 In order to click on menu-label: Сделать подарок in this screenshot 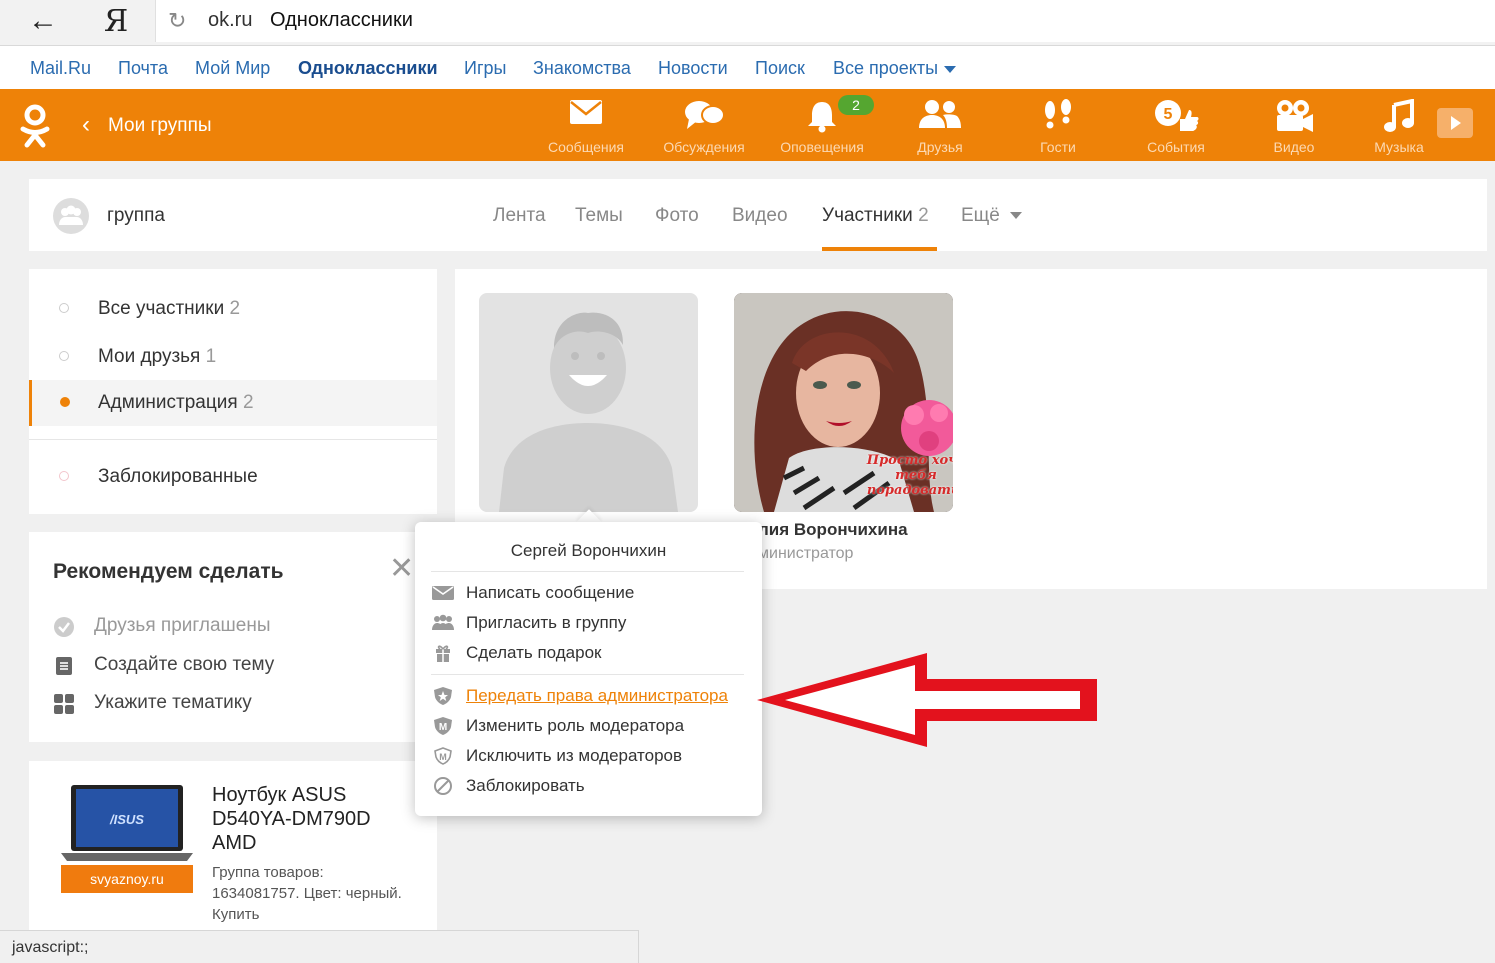, I will do `click(534, 652)`.